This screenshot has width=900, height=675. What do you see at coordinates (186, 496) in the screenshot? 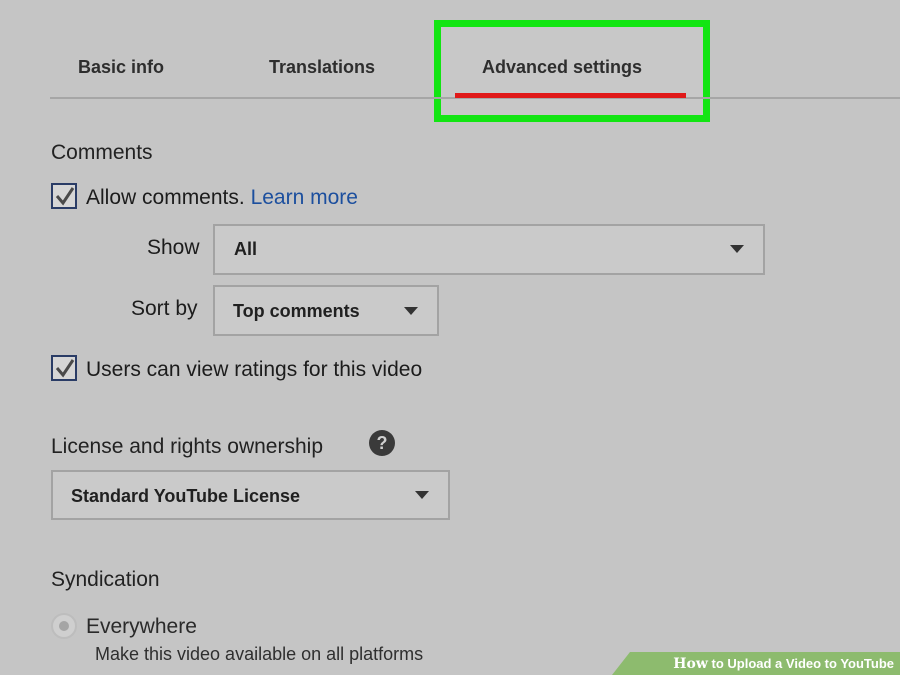
I see `license-value: Standard YouTube License` at bounding box center [186, 496].